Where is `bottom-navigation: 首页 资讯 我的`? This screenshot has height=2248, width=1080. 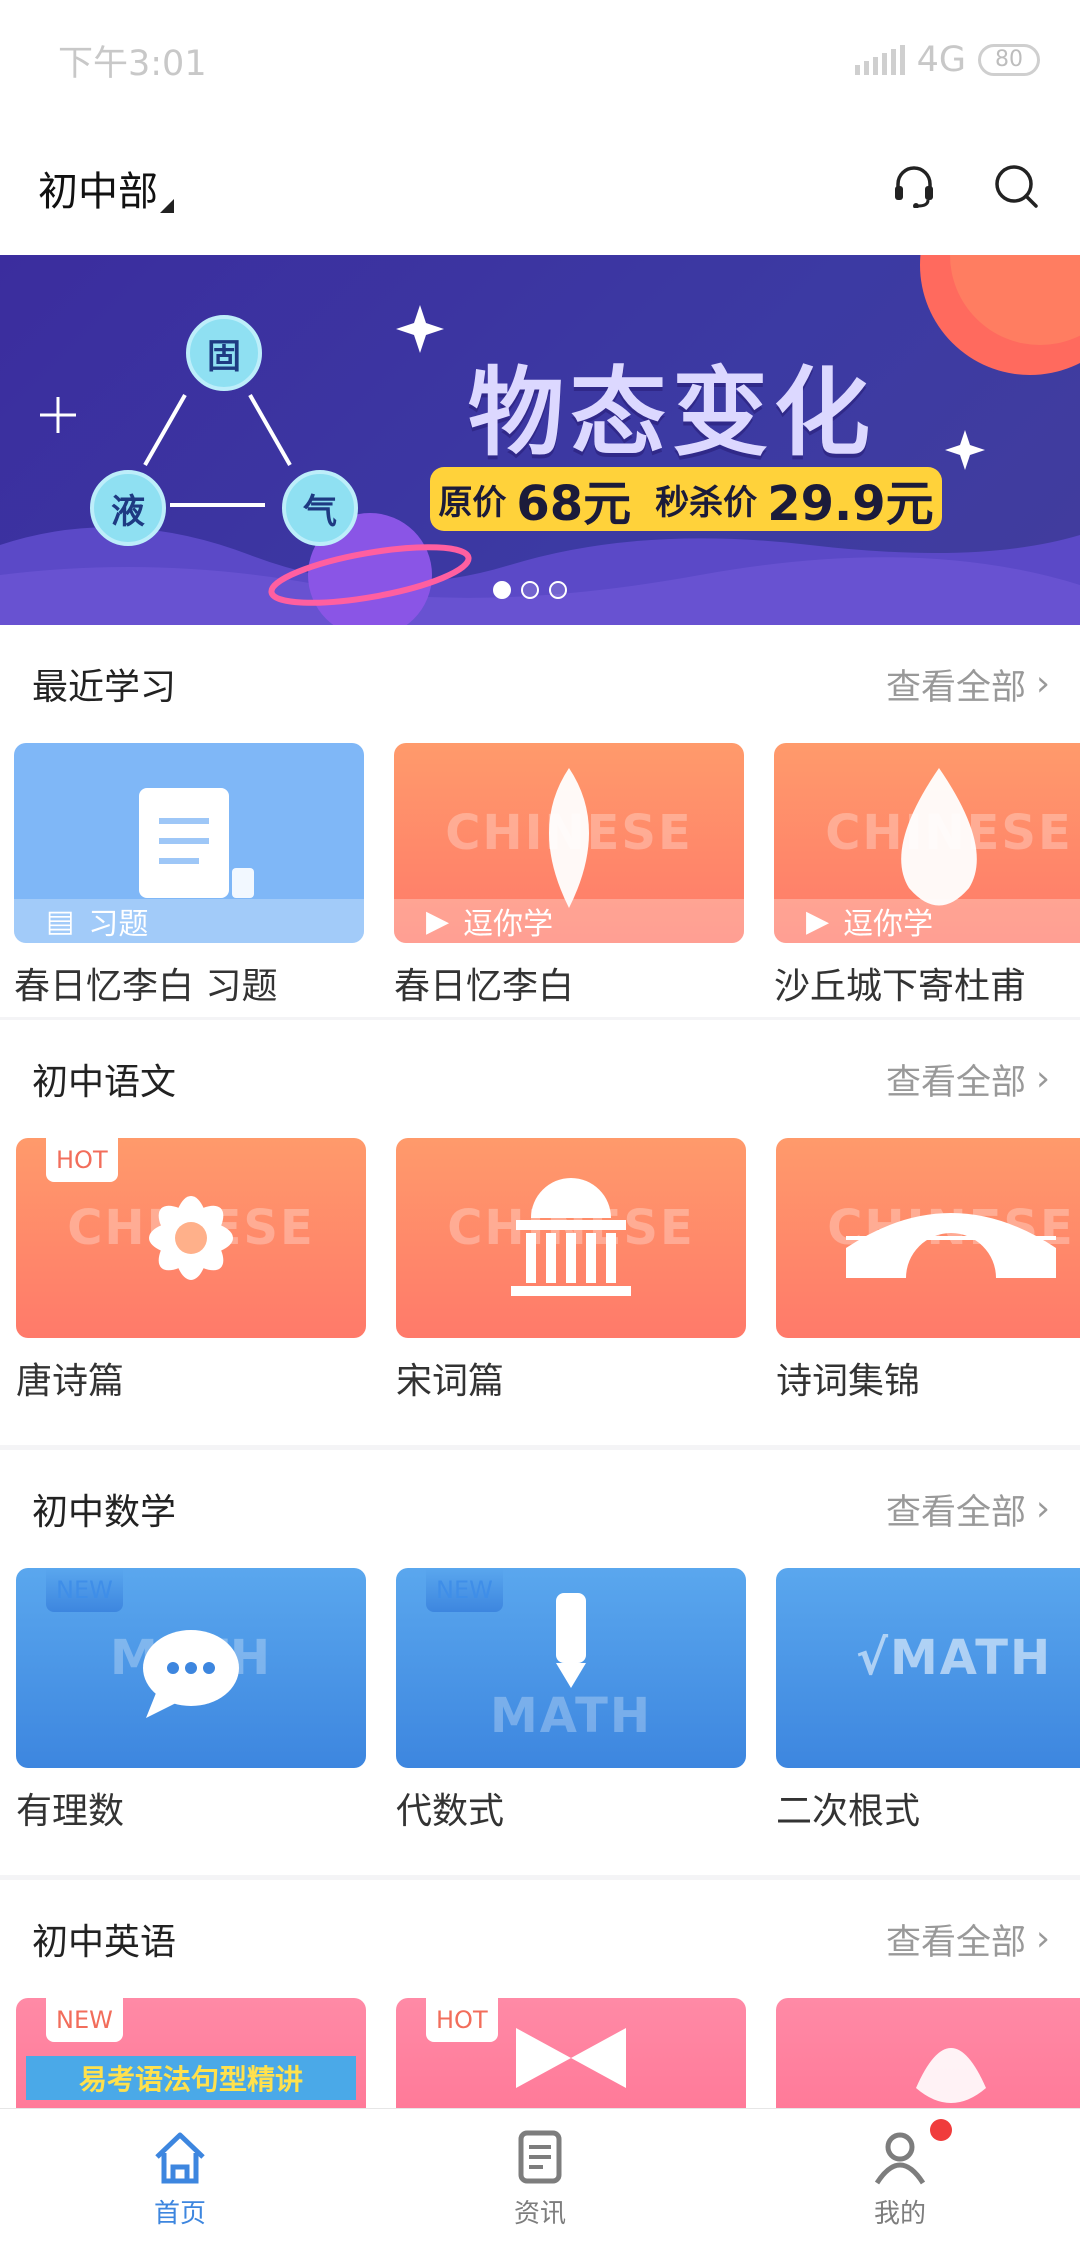 bottom-navigation: 首页 资讯 我的 is located at coordinates (540, 2178).